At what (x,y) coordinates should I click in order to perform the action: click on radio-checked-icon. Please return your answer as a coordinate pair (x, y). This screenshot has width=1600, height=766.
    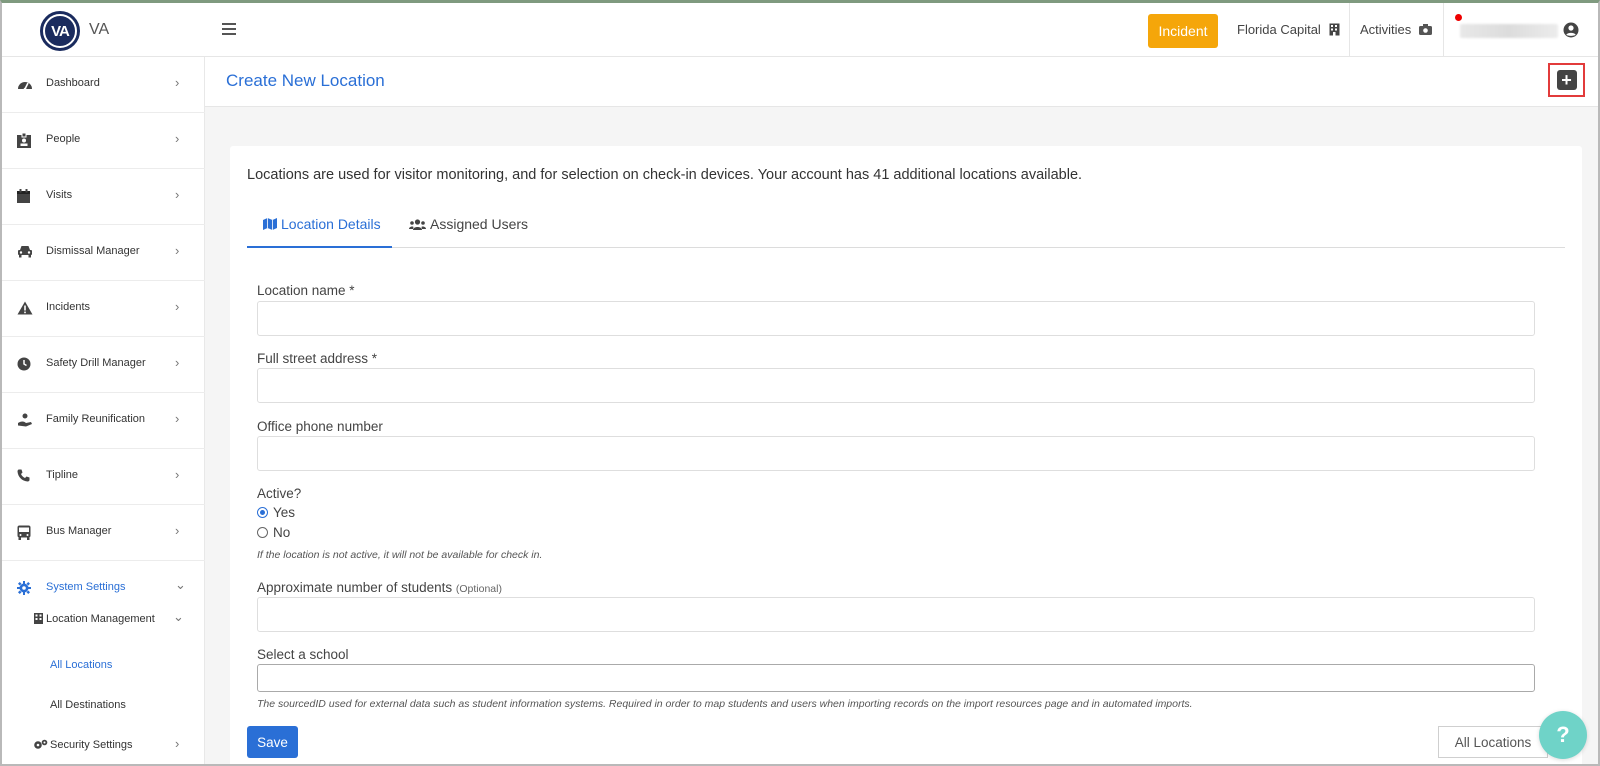
    Looking at the image, I should click on (262, 512).